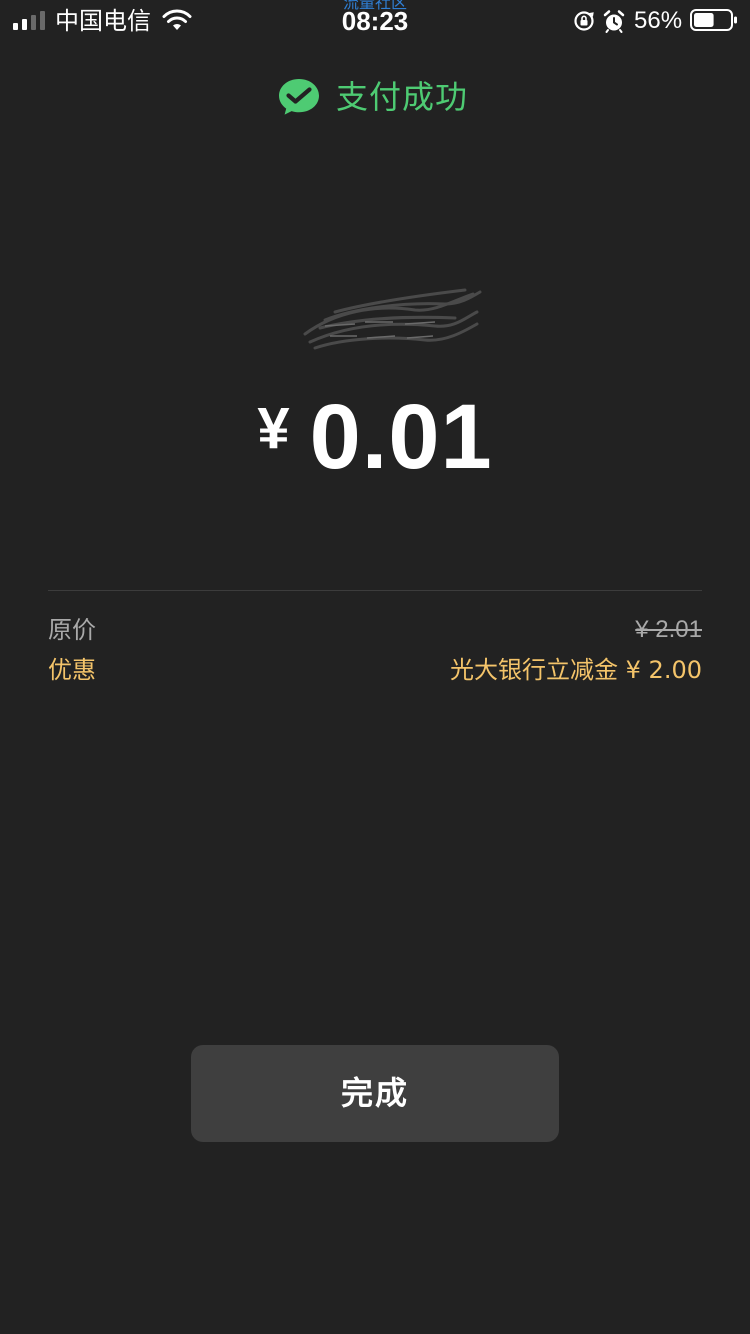 This screenshot has height=1334, width=750. I want to click on battery-level-fill, so click(704, 20).